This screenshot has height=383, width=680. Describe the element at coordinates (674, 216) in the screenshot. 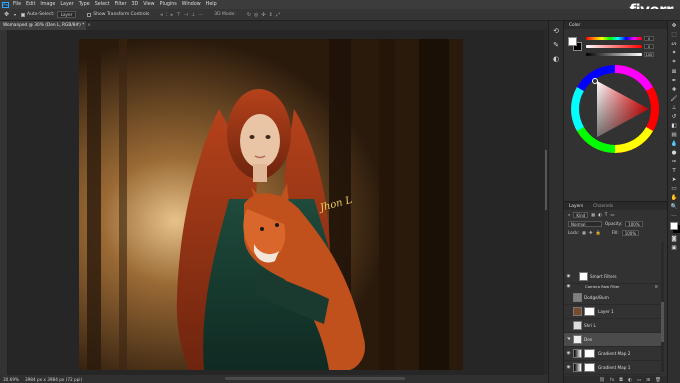

I see `more-tools-icon: ⋯` at that location.